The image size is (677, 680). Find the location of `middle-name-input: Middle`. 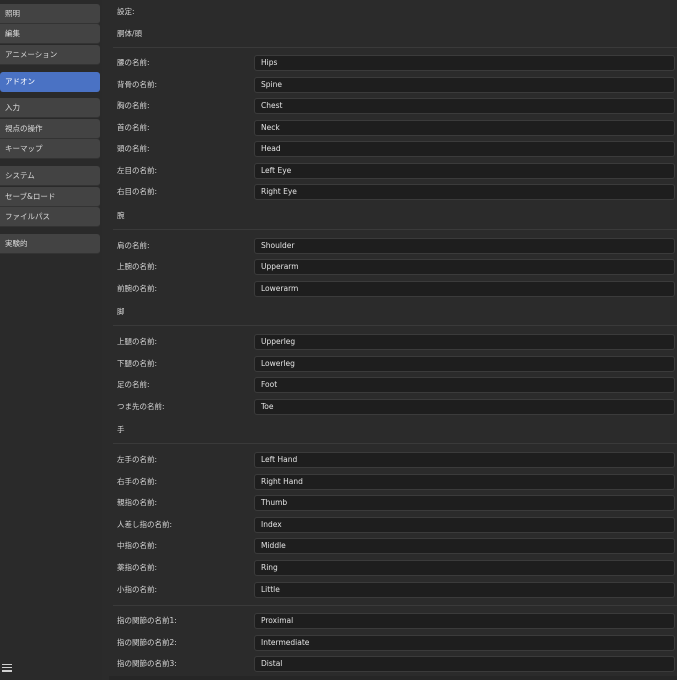

middle-name-input: Middle is located at coordinates (464, 546).